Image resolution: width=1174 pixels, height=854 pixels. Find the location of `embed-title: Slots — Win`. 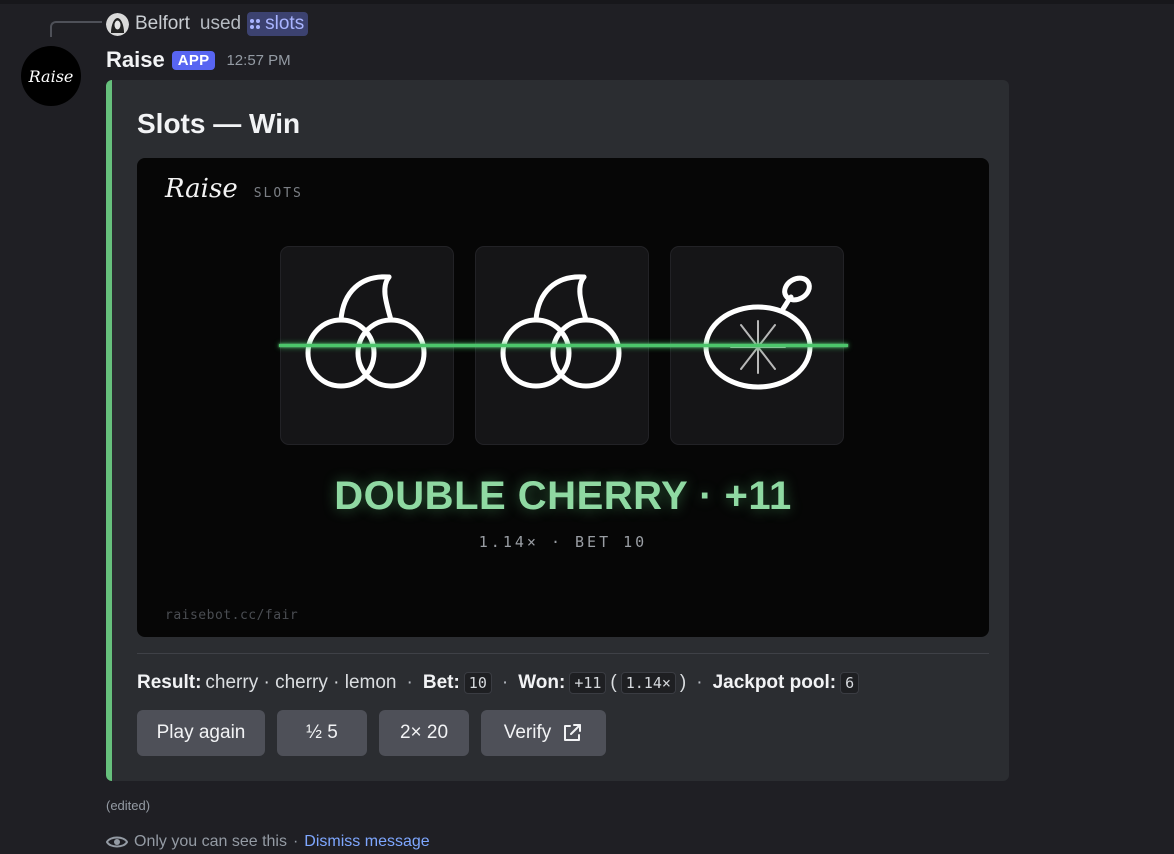

embed-title: Slots — Win is located at coordinates (219, 123).